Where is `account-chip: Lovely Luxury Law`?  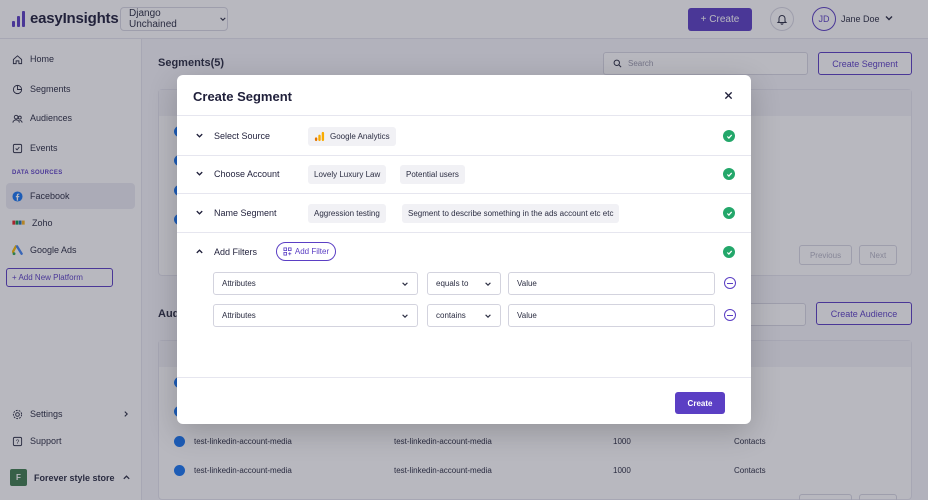
account-chip: Lovely Luxury Law is located at coordinates (347, 174).